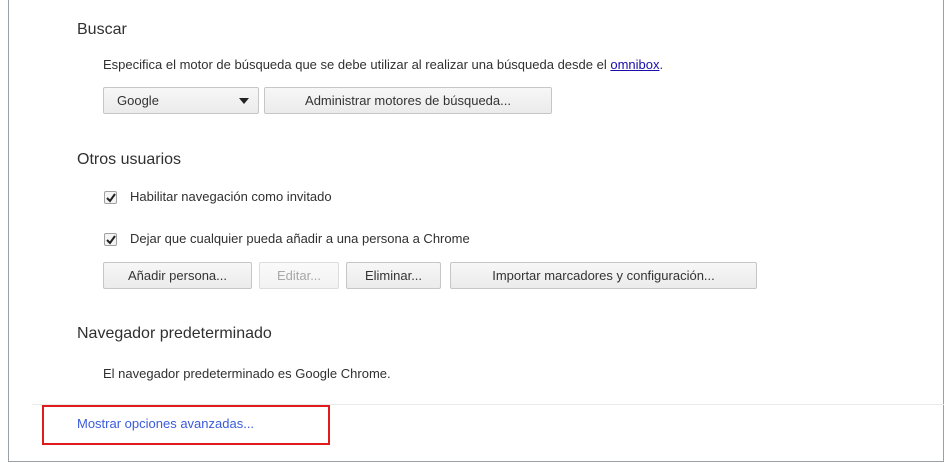 Image resolution: width=945 pixels, height=463 pixels. Describe the element at coordinates (138, 100) in the screenshot. I see `search-engine-selected: Google` at that location.